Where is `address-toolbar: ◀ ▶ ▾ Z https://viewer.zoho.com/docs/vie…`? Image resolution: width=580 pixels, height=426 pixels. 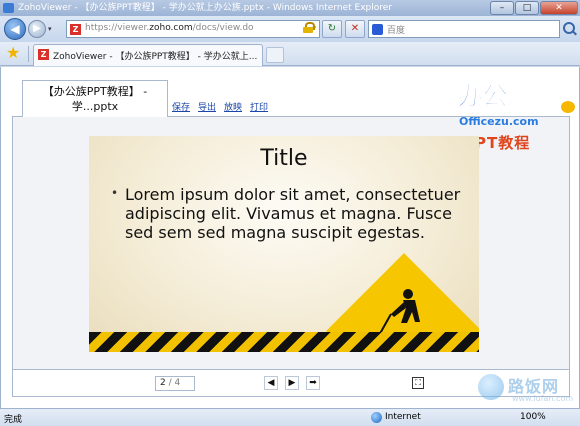
address-toolbar: ◀ ▶ ▾ Z https://viewer.zoho.com/docs/vie… is located at coordinates (290, 29).